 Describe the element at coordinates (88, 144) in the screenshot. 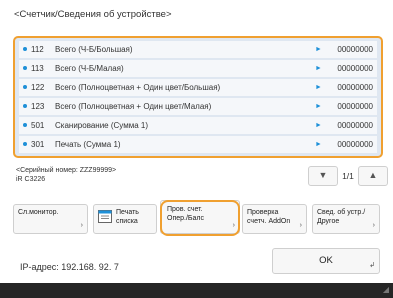

I see `counter-name: Печать (Сумма 1)` at that location.